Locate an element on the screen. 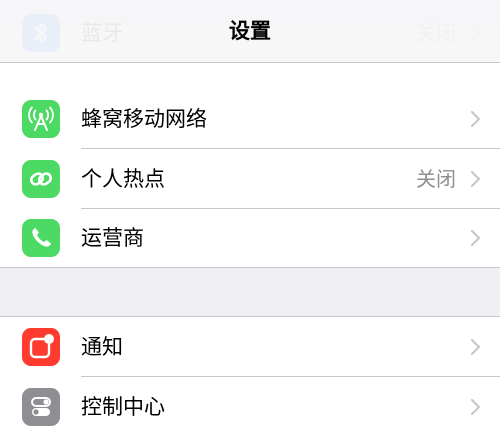 This screenshot has width=500, height=431. settings-row-notifications: 通知 is located at coordinates (250, 347).